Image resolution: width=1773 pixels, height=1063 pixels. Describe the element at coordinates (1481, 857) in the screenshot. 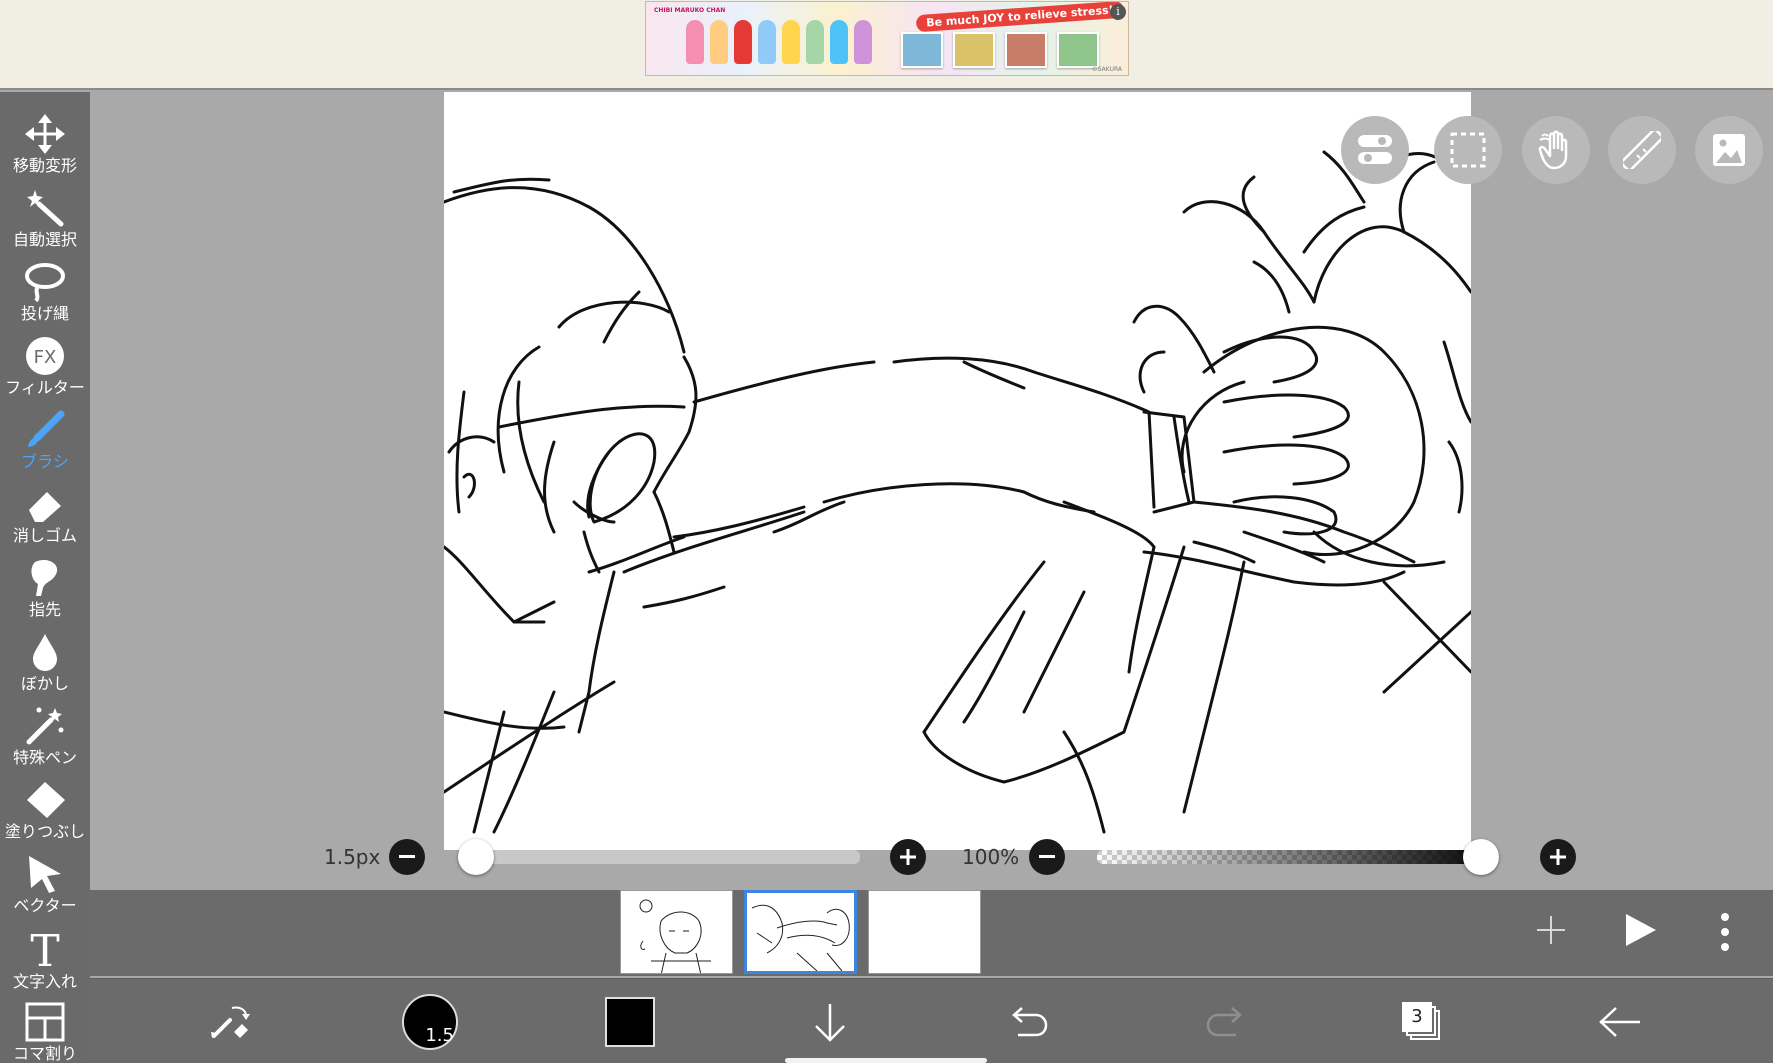

I see `opacity-knob` at that location.